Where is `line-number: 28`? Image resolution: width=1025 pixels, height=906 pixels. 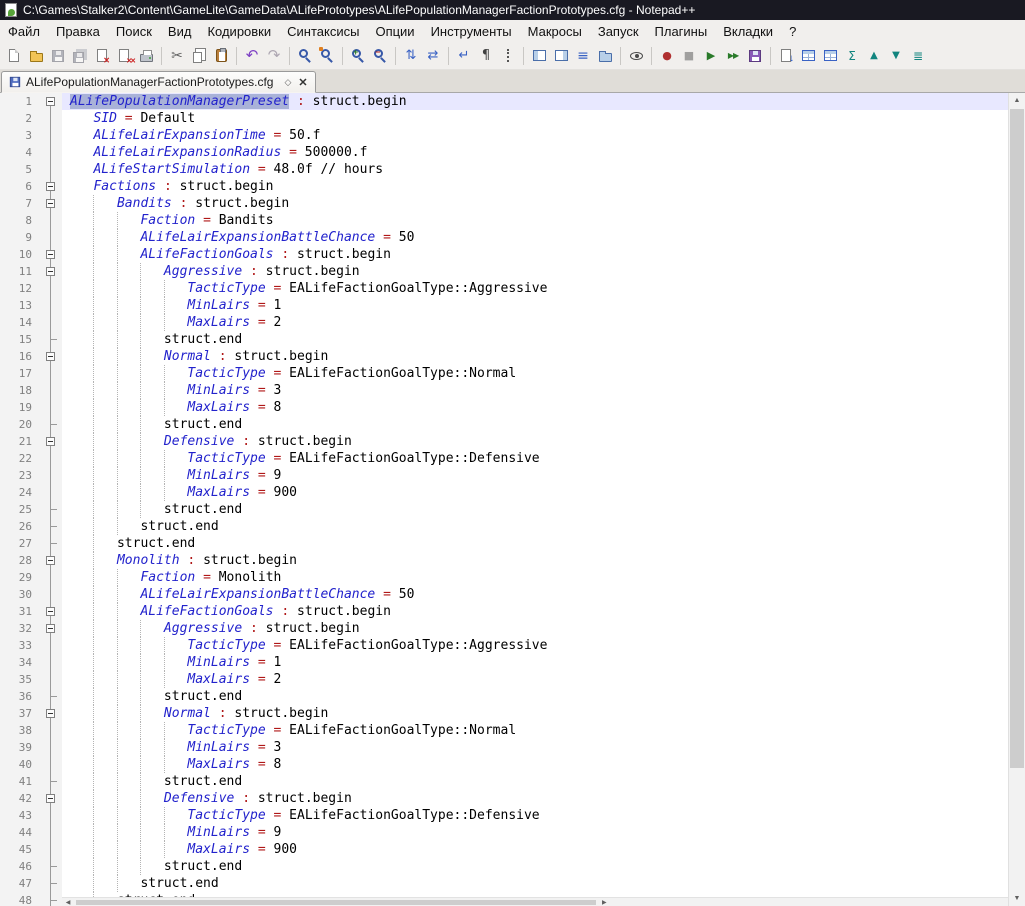
line-number: 28 is located at coordinates (20, 560).